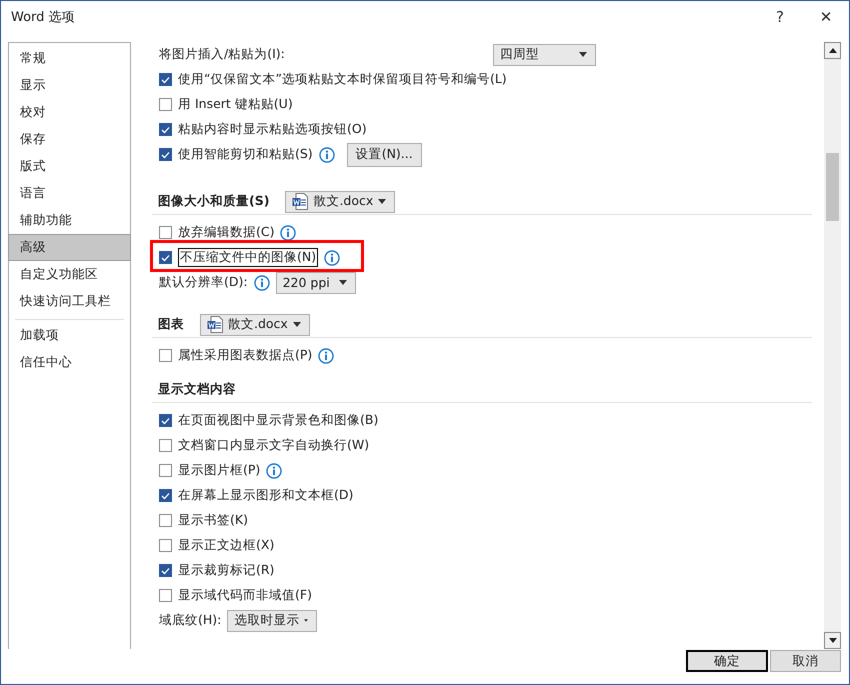  What do you see at coordinates (69, 85) in the screenshot?
I see `sidebar-item: 显示` at bounding box center [69, 85].